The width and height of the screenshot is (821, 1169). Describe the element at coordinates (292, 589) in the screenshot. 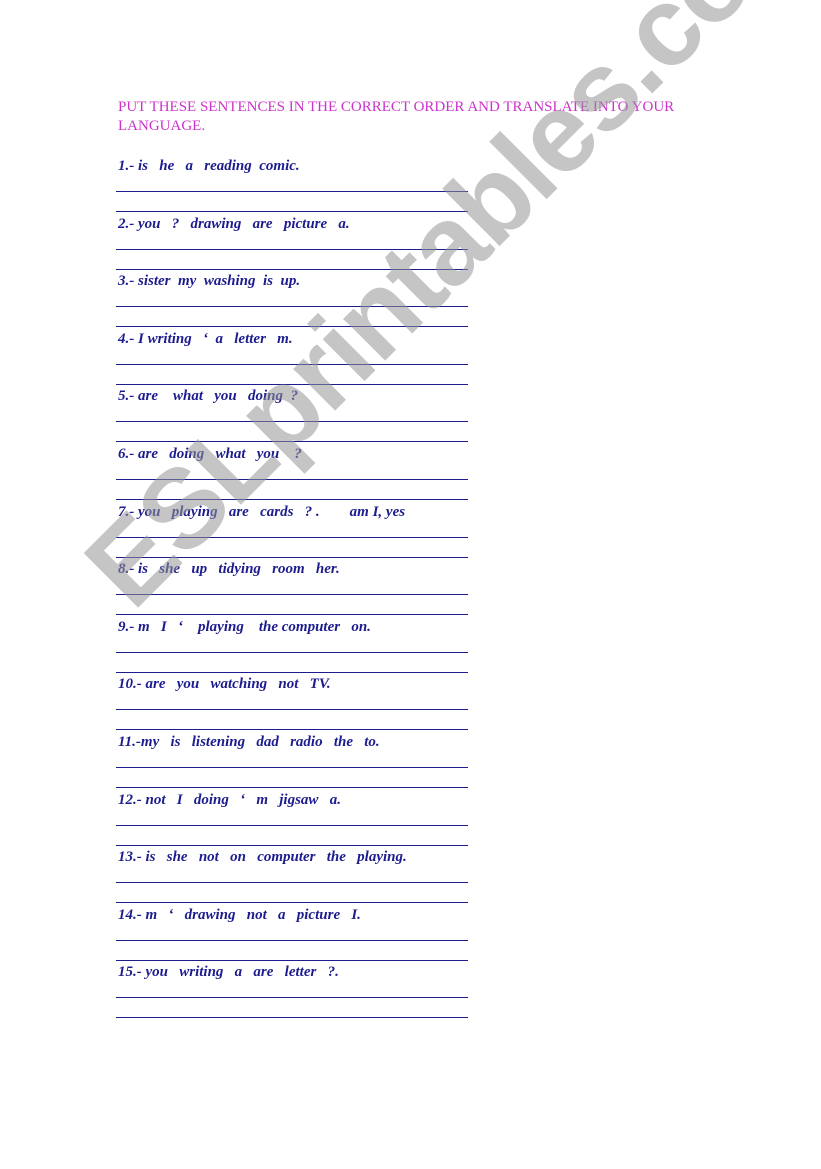

I see `exercise-item: 8.- is she up tidying room her.` at that location.